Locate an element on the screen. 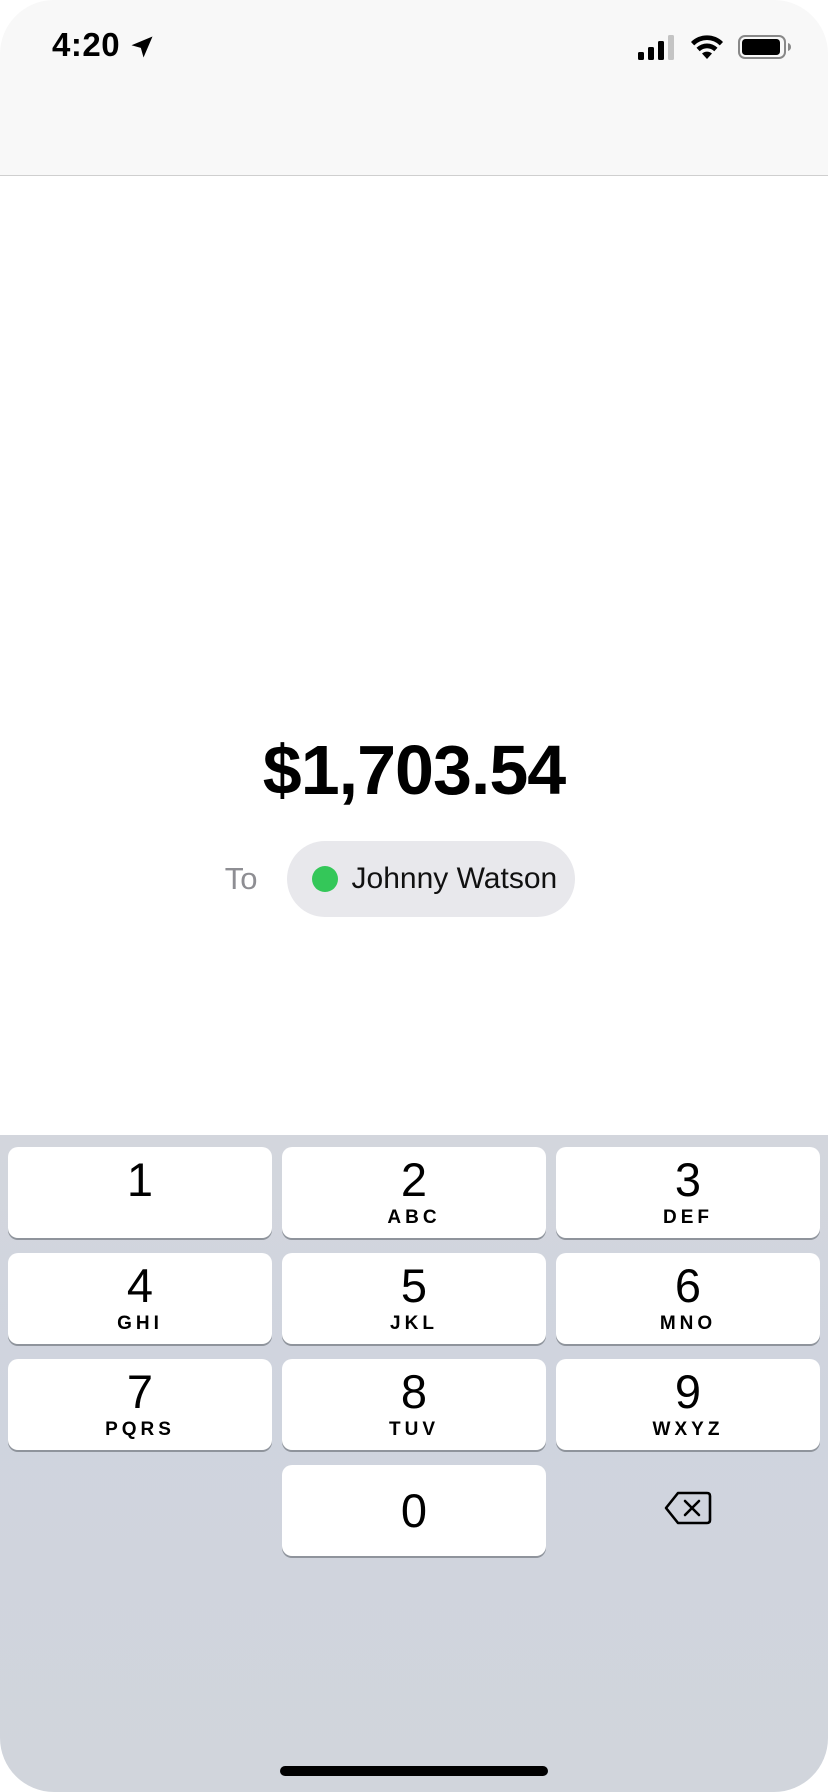 The width and height of the screenshot is (828, 1792). recipient-row: To Johnny Watson is located at coordinates (414, 879).